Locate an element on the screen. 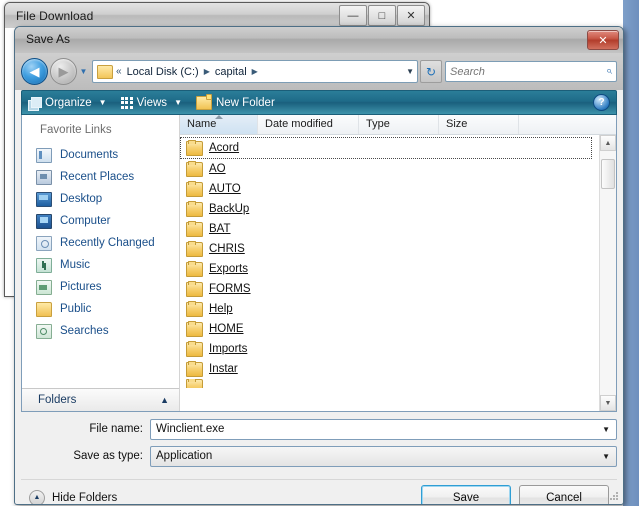  sidebar-item-public: Public is located at coordinates (100, 309).